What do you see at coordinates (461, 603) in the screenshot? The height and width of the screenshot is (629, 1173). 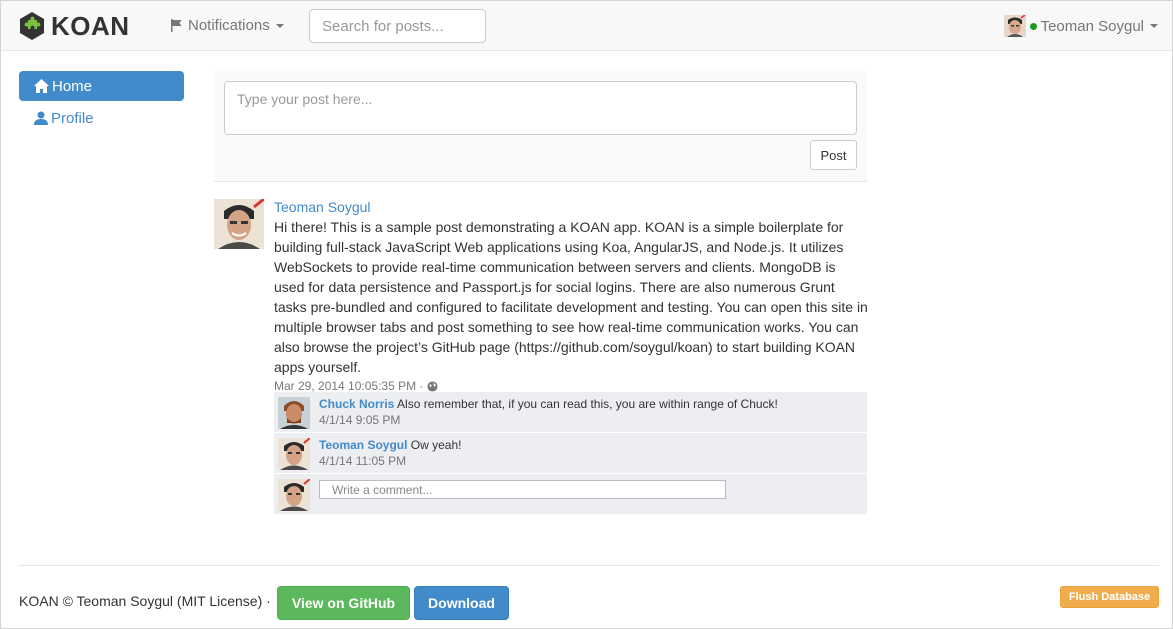 I see `download-button: Download` at bounding box center [461, 603].